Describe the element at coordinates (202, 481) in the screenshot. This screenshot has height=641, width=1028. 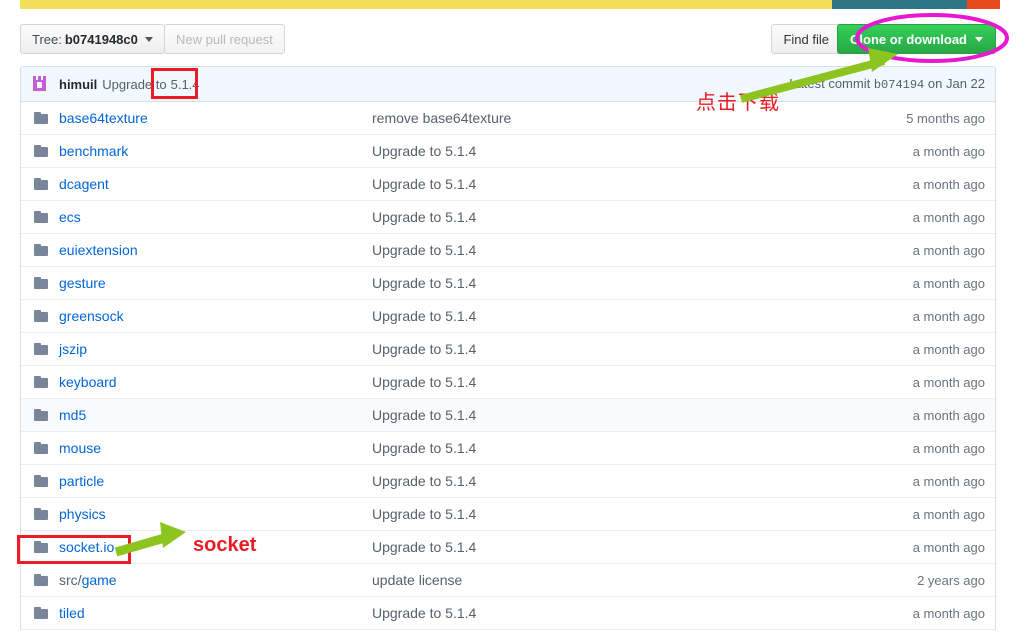
I see `file-name-cell: particle` at that location.